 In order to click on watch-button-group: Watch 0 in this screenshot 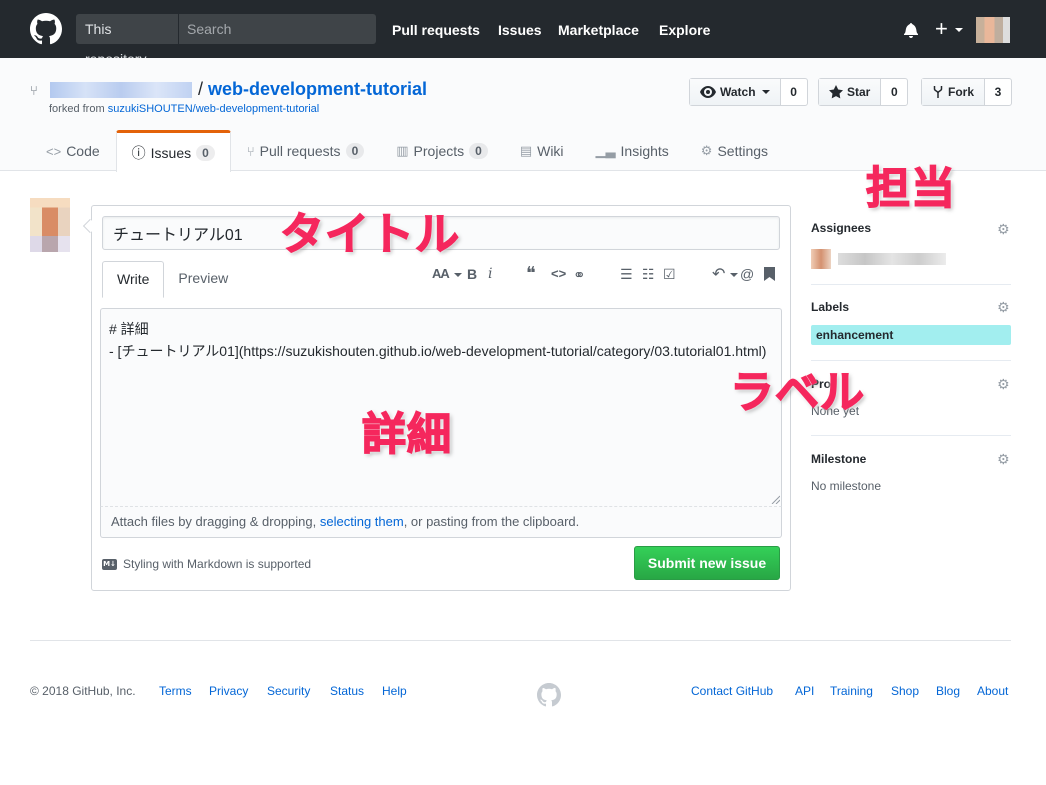, I will do `click(748, 92)`.